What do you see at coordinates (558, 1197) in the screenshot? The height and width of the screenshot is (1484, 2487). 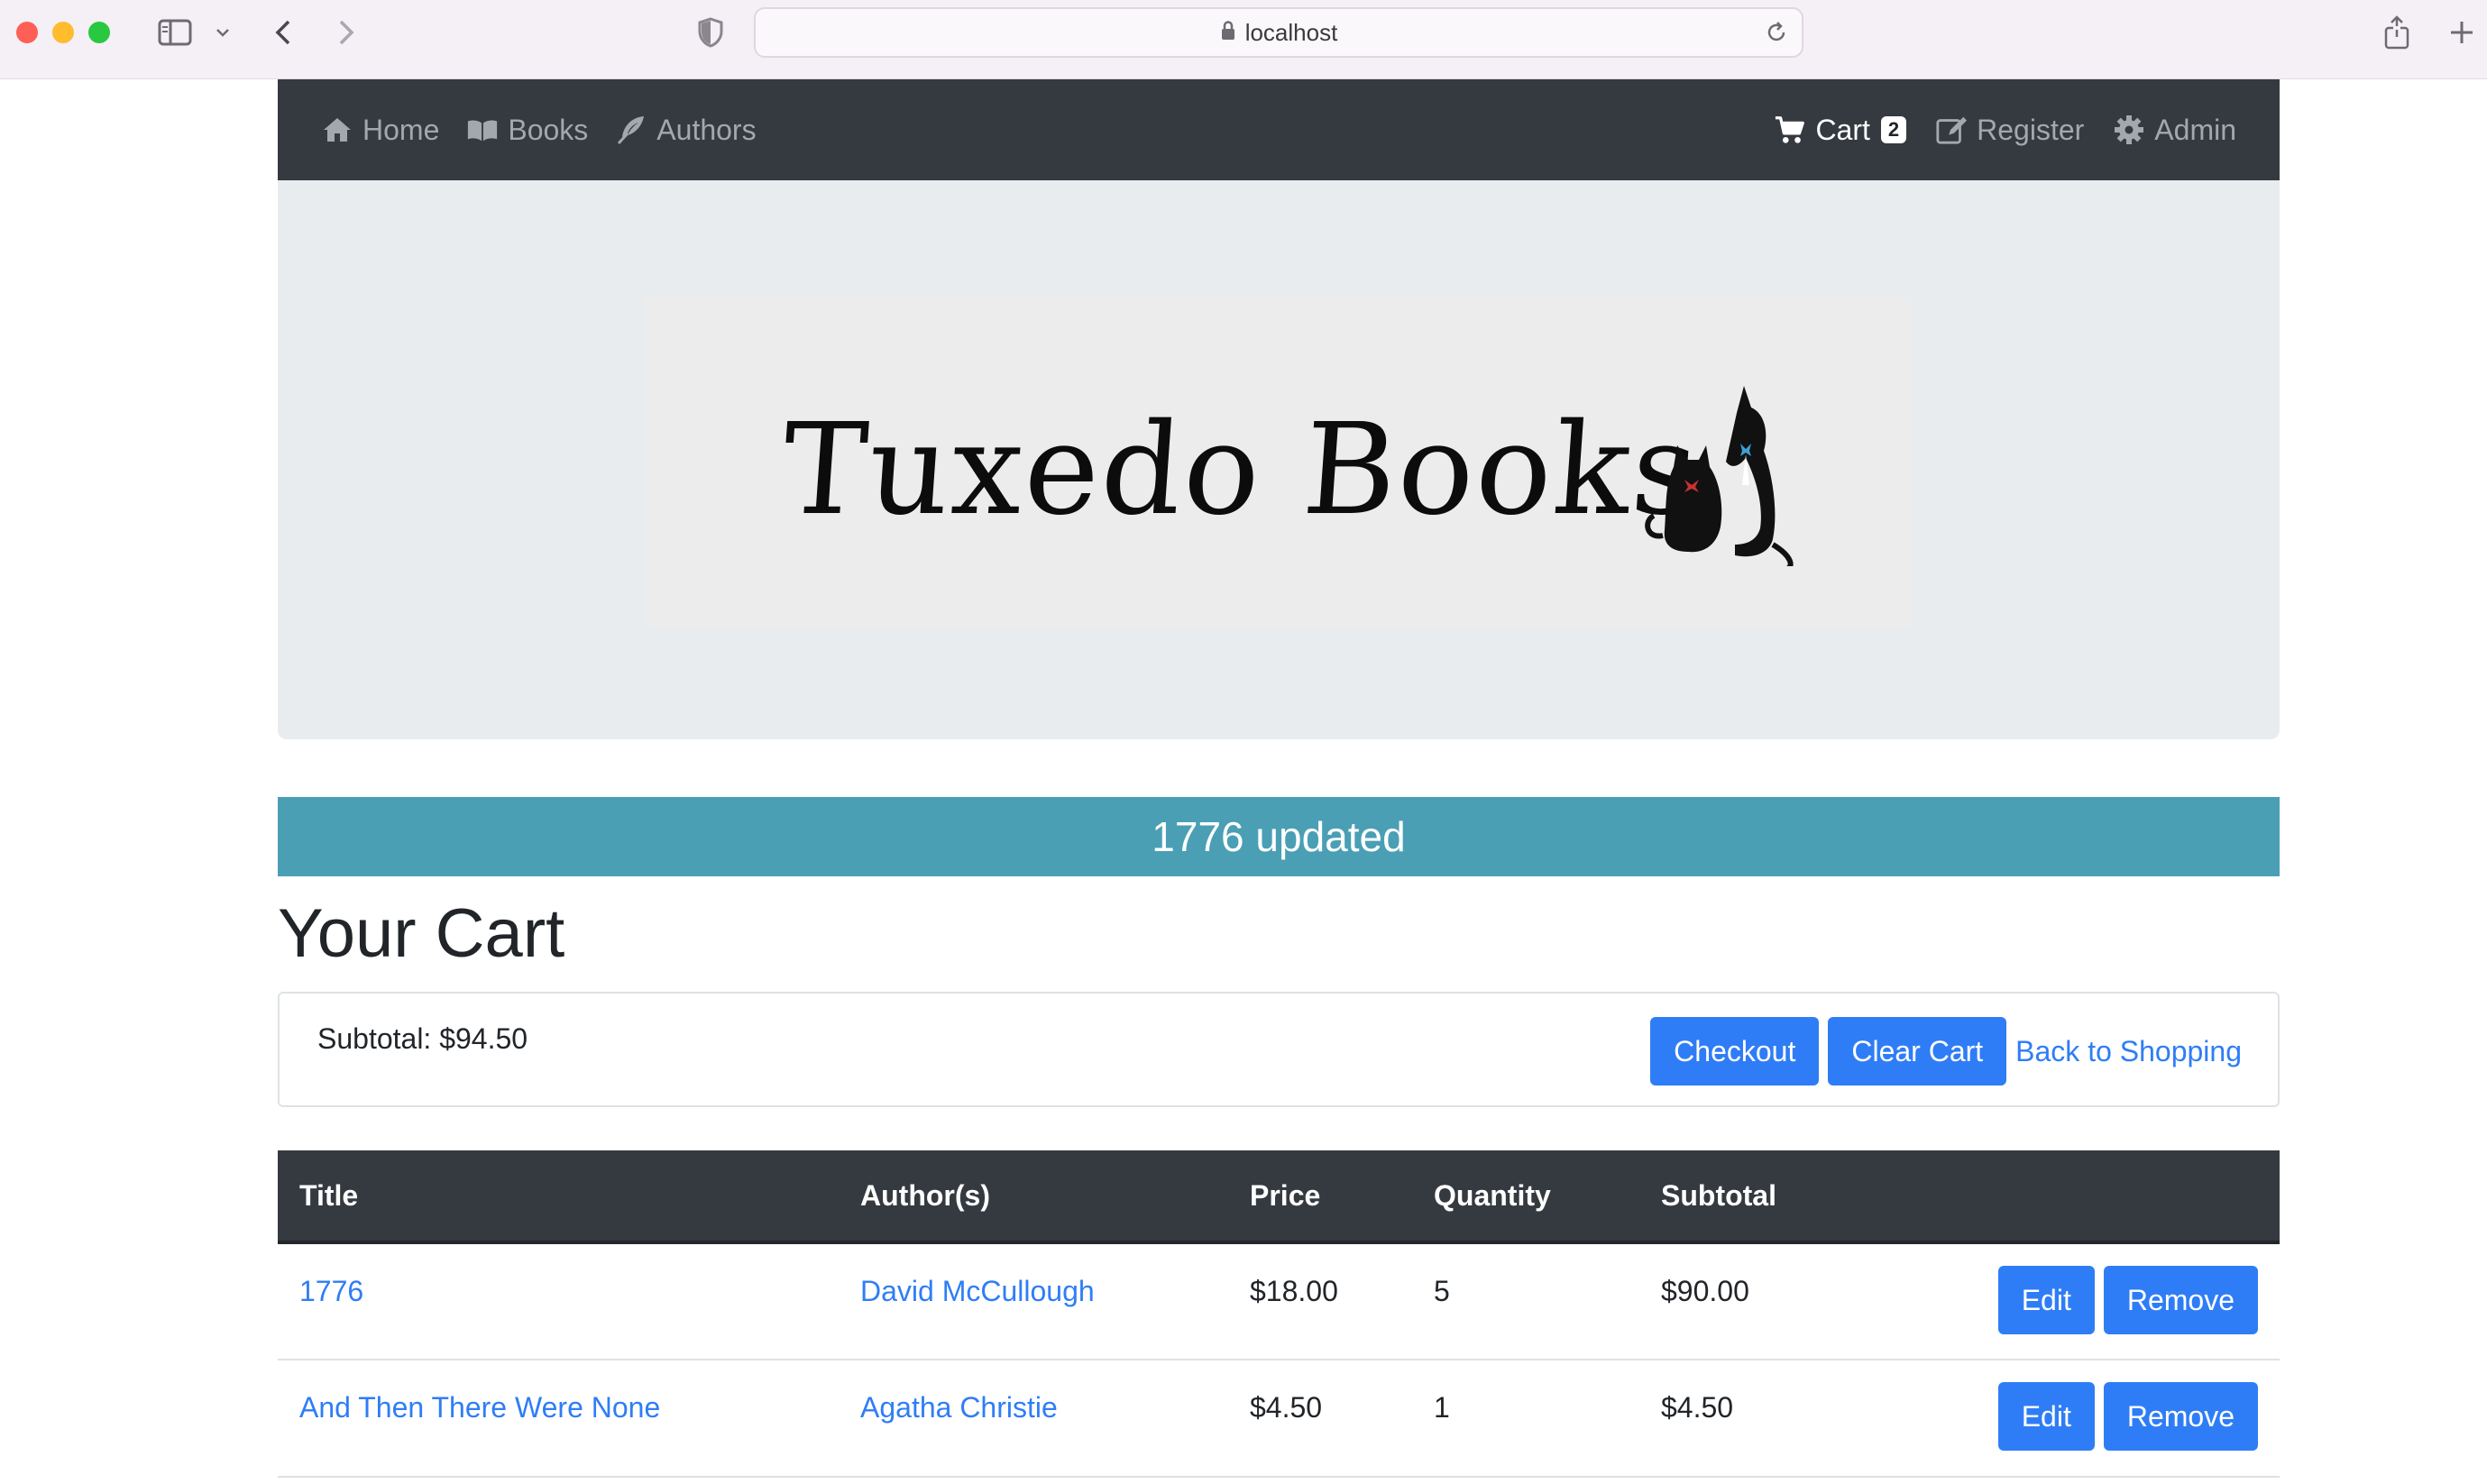 I see `column-header-title: Title` at bounding box center [558, 1197].